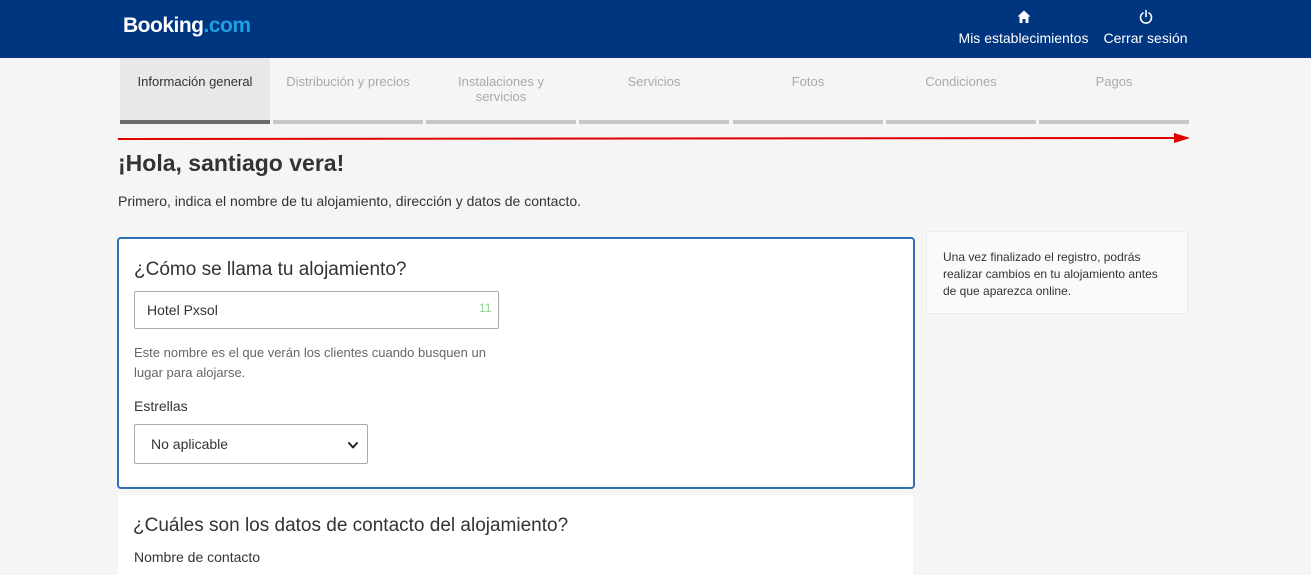  What do you see at coordinates (231, 163) in the screenshot?
I see `greeting-heading: ¡Hola, santiago vera!` at bounding box center [231, 163].